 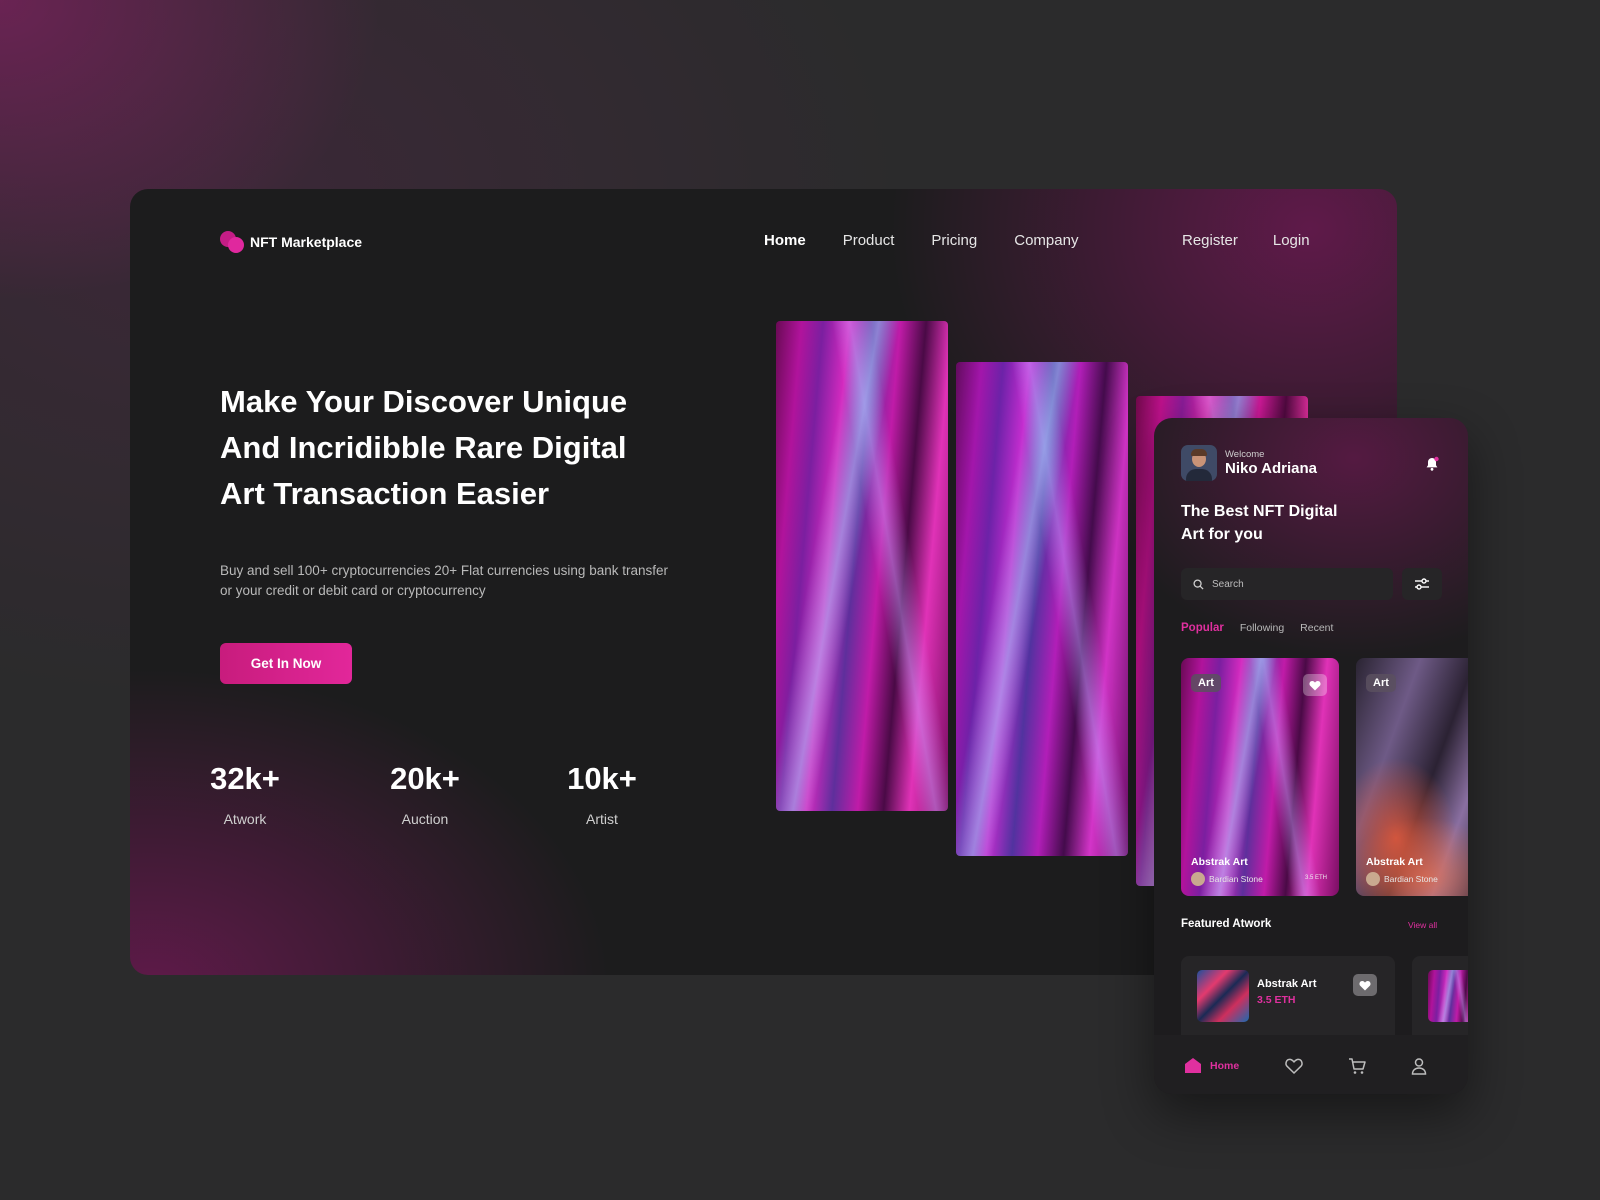 I want to click on mobile-headline: The Best NFT Digital Art for you, so click(x=1281, y=523).